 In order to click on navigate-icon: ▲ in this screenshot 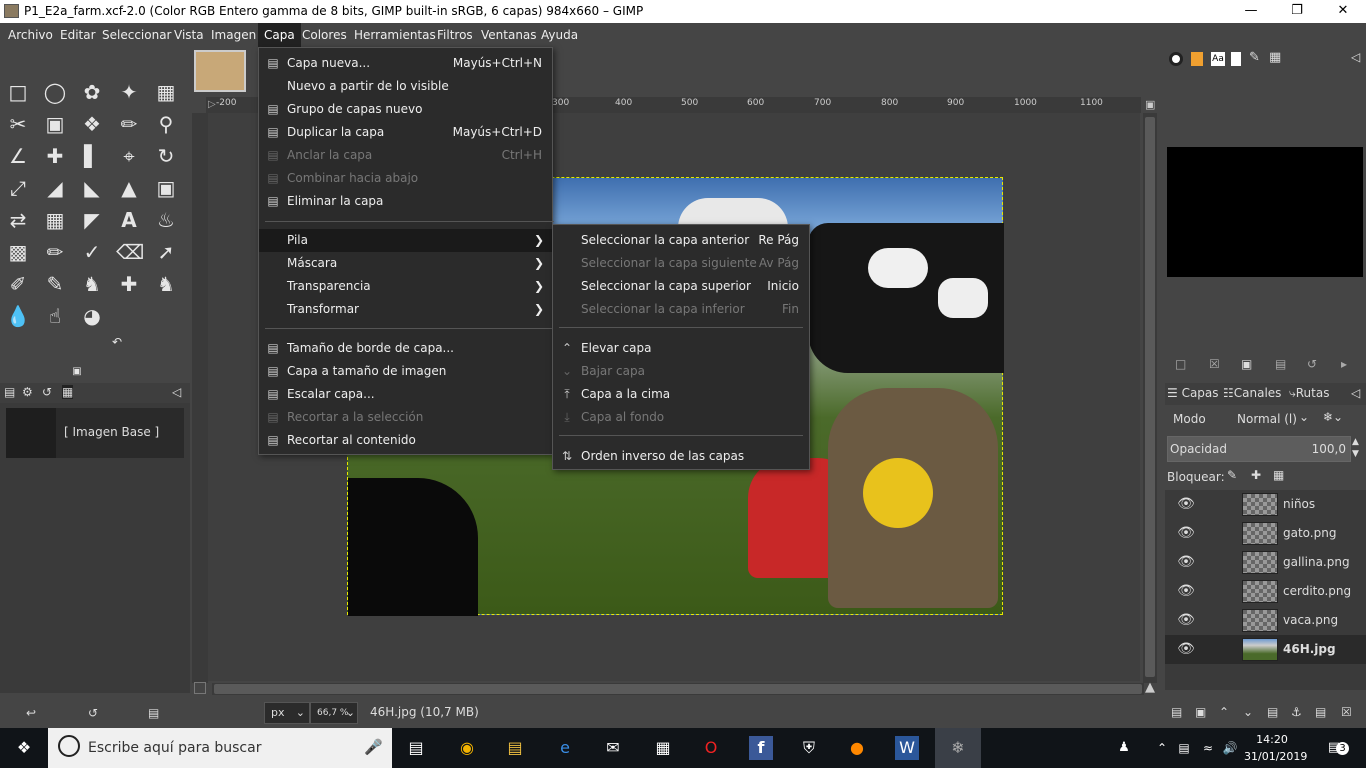, I will do `click(1150, 687)`.